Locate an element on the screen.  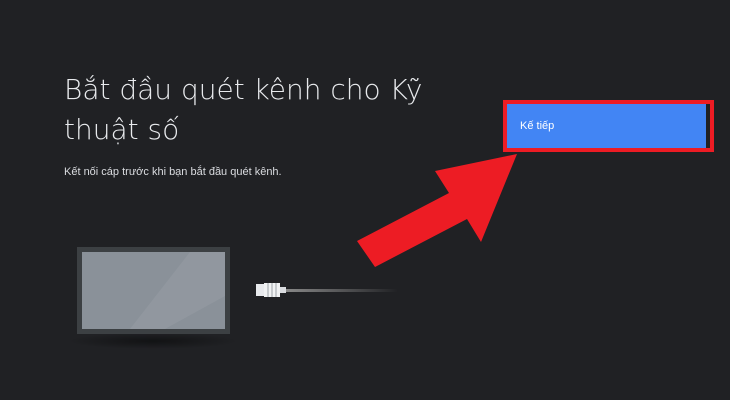
cable-icon is located at coordinates (342, 290).